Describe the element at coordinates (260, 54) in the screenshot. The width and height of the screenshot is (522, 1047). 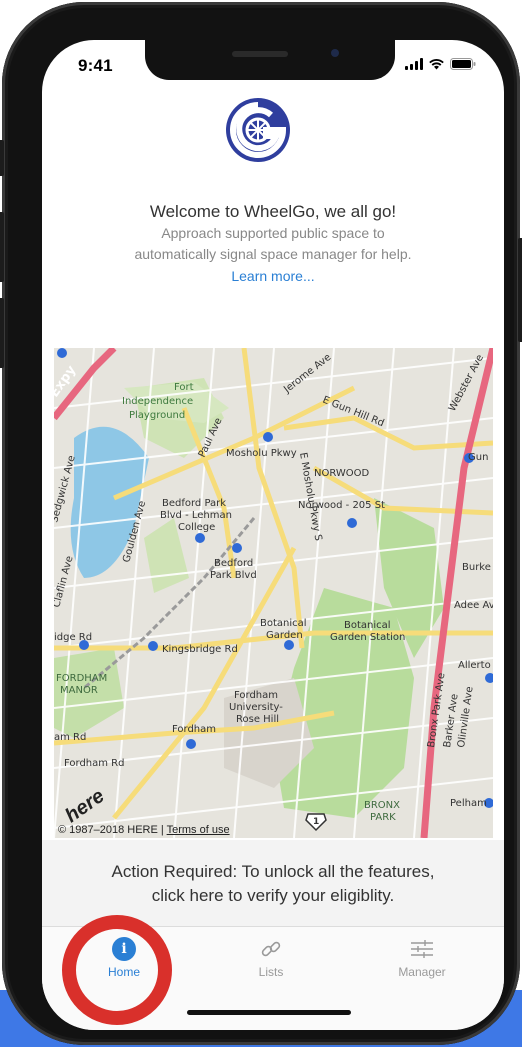
I see `speaker-grill` at that location.